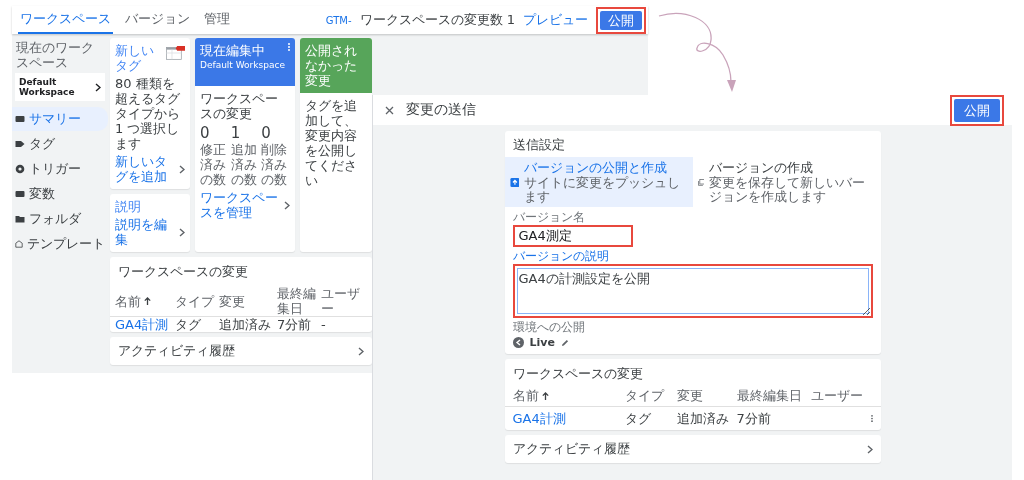 The image size is (1024, 480). I want to click on workspace-name: Default Workspace, so click(243, 65).